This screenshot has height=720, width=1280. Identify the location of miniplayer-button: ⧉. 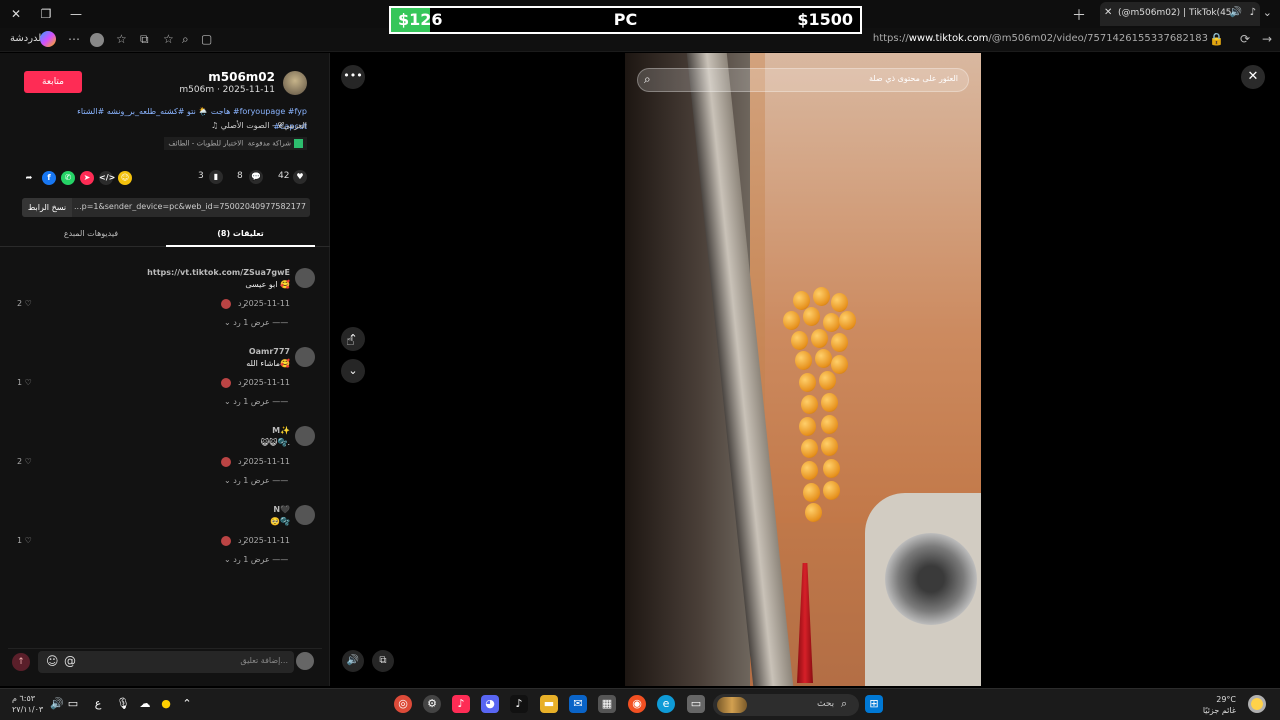
(383, 661).